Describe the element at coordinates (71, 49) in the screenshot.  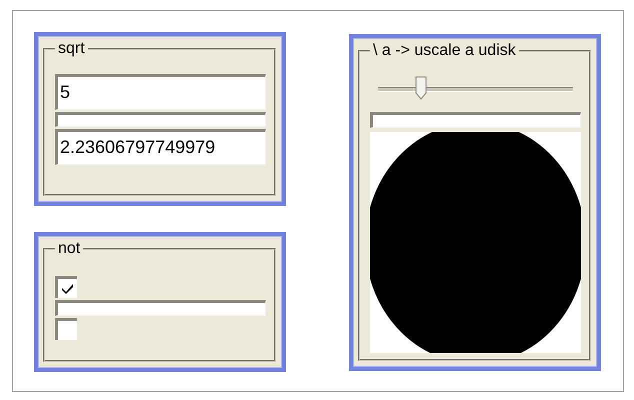
I see `group-title: sqrt` at that location.